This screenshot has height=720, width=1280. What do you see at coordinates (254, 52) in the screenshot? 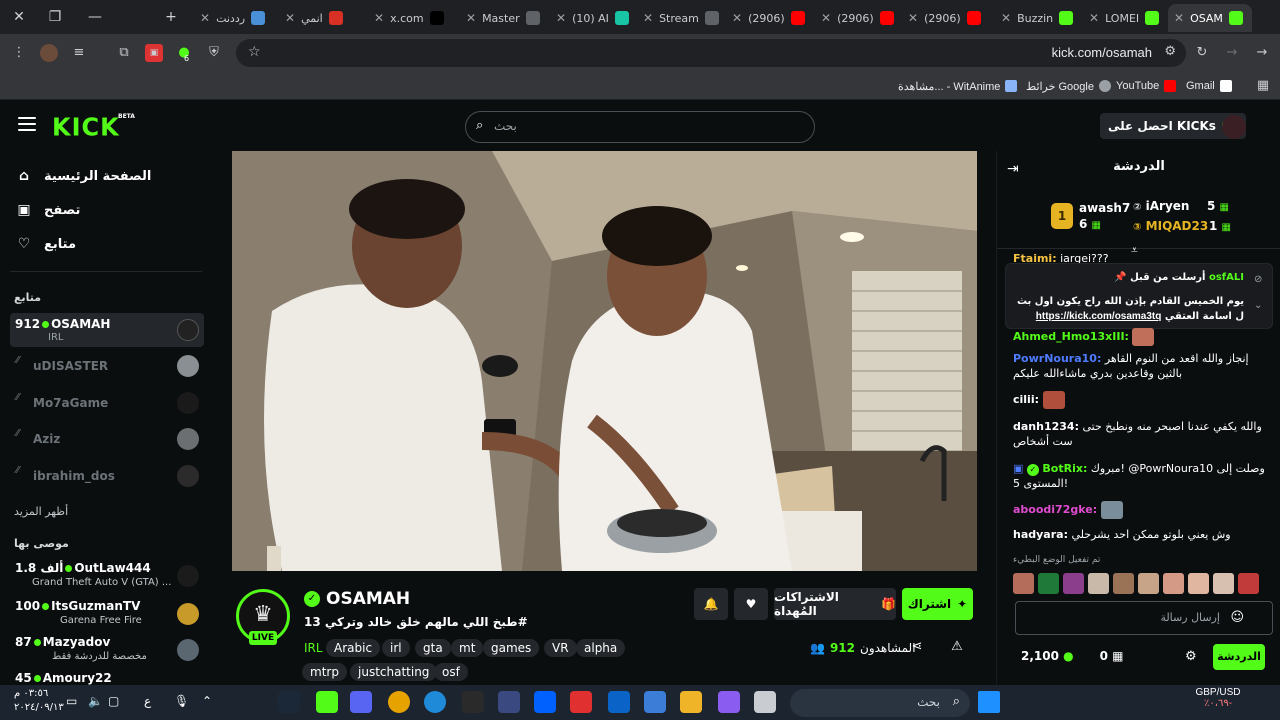
I see `bookmark-star-icon: ☆` at bounding box center [254, 52].